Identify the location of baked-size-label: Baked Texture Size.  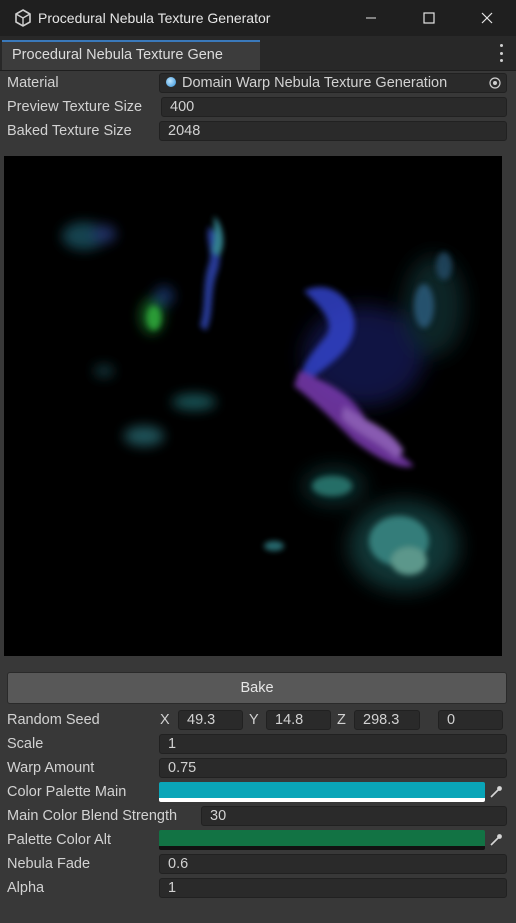
(69, 131).